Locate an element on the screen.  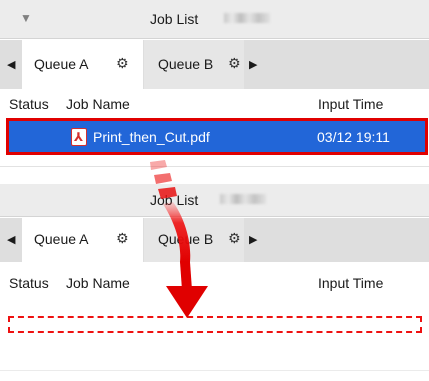
arrow-shaft is located at coordinates (177, 232).